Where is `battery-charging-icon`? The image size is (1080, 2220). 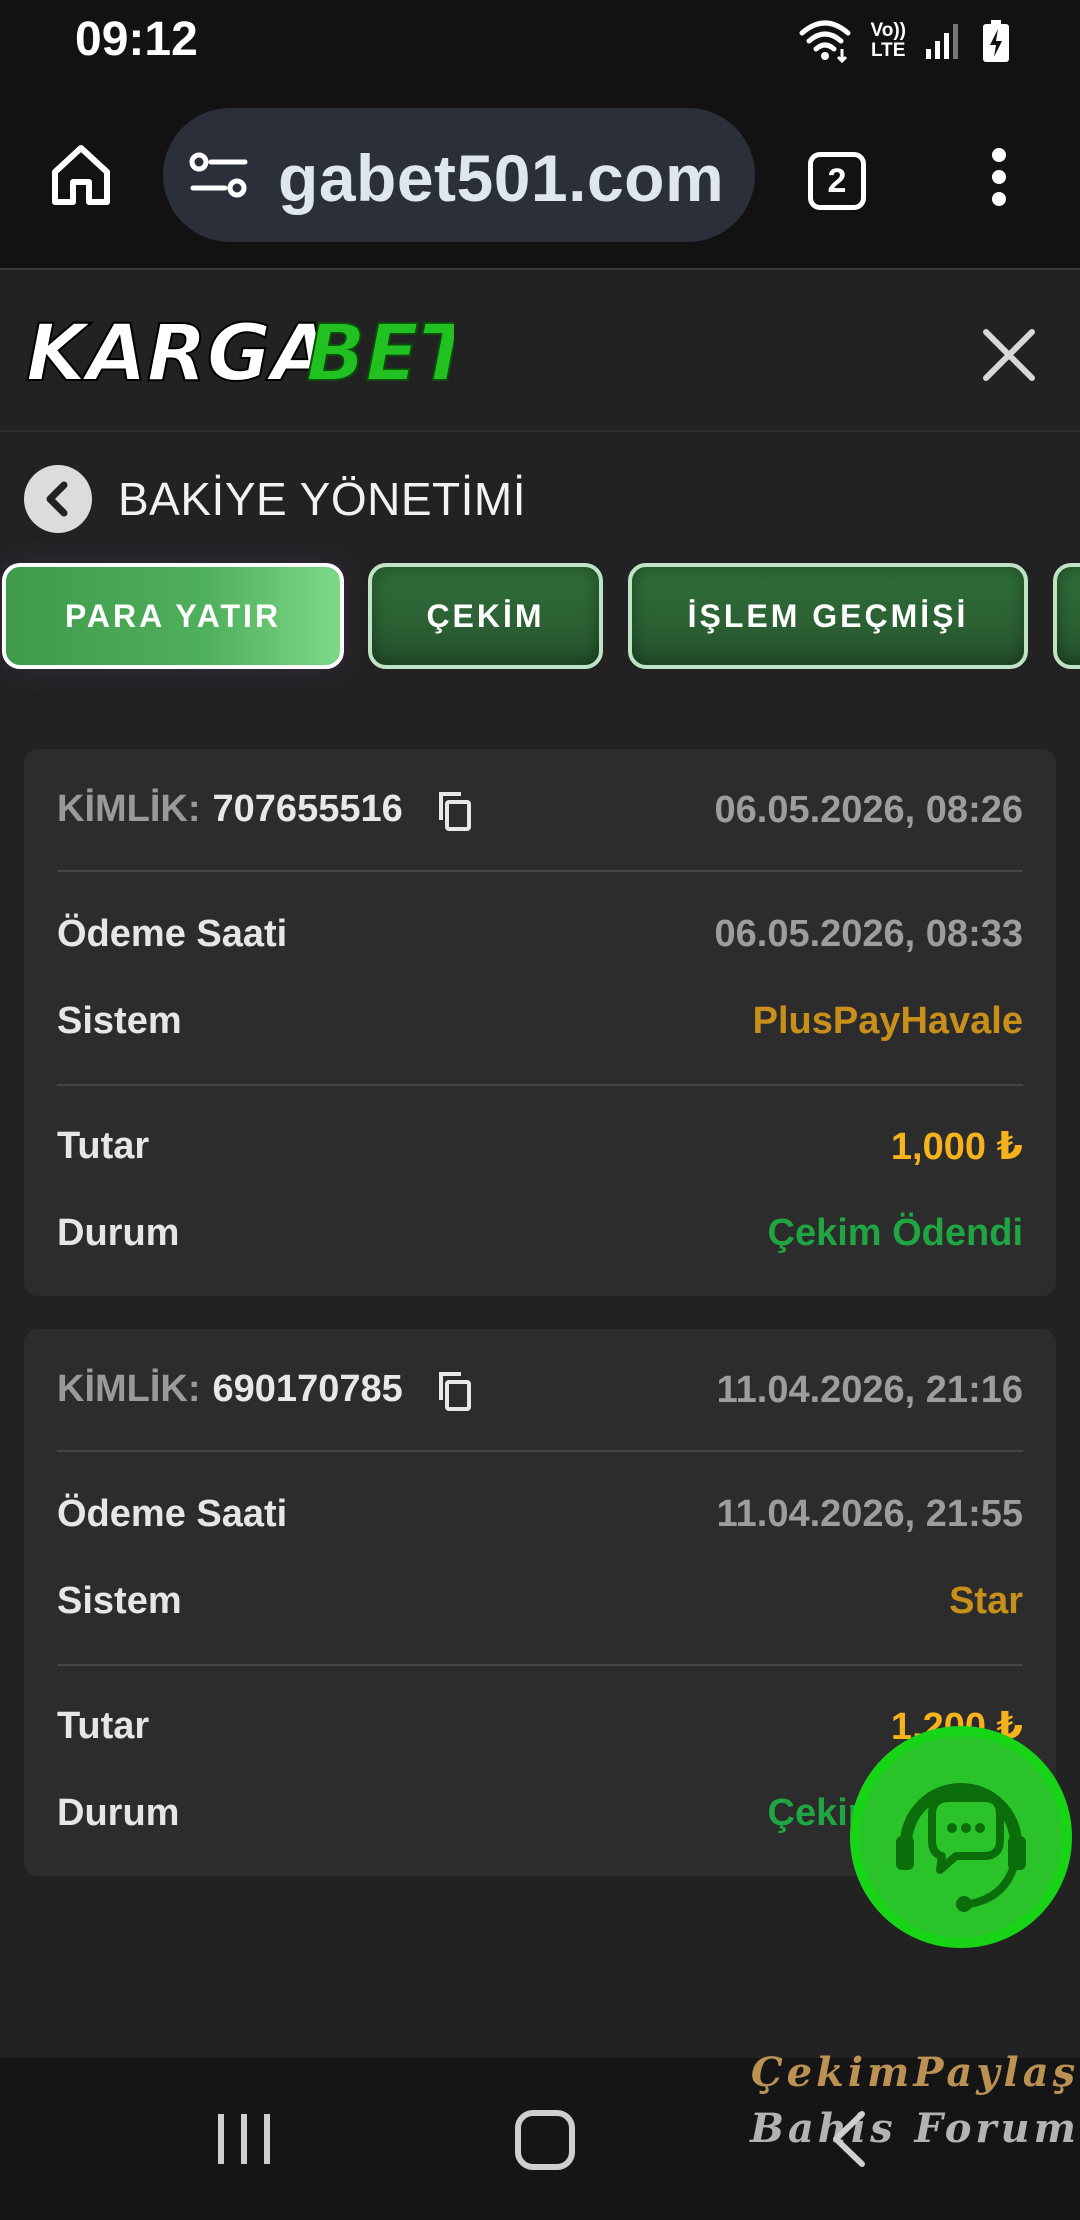 battery-charging-icon is located at coordinates (996, 41).